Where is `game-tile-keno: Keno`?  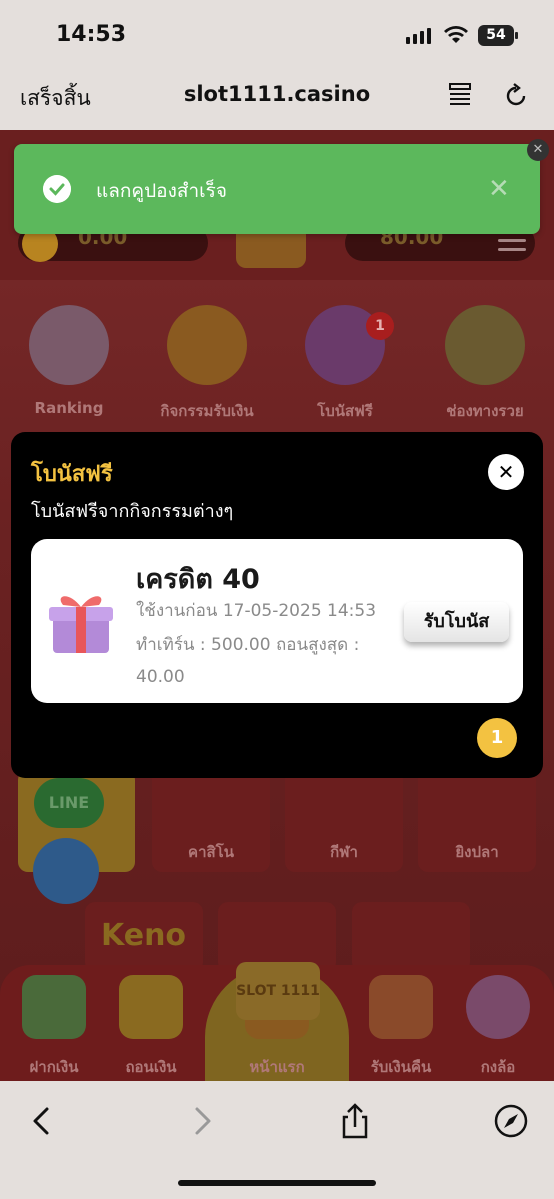
game-tile-keno: Keno is located at coordinates (144, 937).